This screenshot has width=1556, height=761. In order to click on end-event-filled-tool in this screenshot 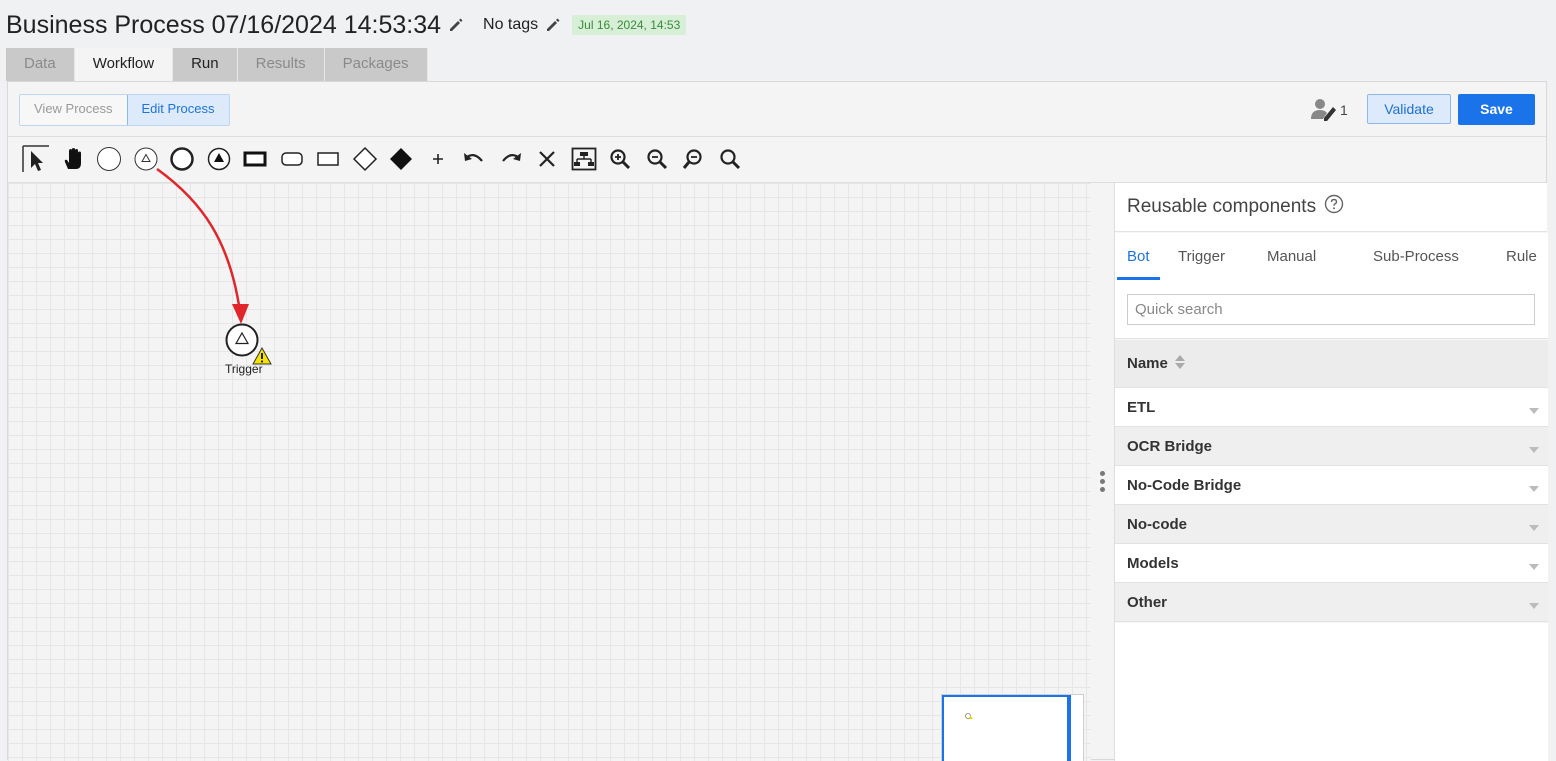, I will do `click(219, 159)`.